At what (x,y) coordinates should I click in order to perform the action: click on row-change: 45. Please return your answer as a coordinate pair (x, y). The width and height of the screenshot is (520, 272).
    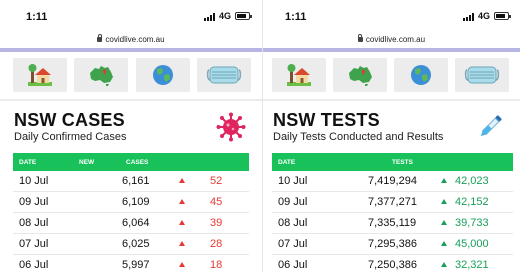
    Looking at the image, I should click on (216, 202).